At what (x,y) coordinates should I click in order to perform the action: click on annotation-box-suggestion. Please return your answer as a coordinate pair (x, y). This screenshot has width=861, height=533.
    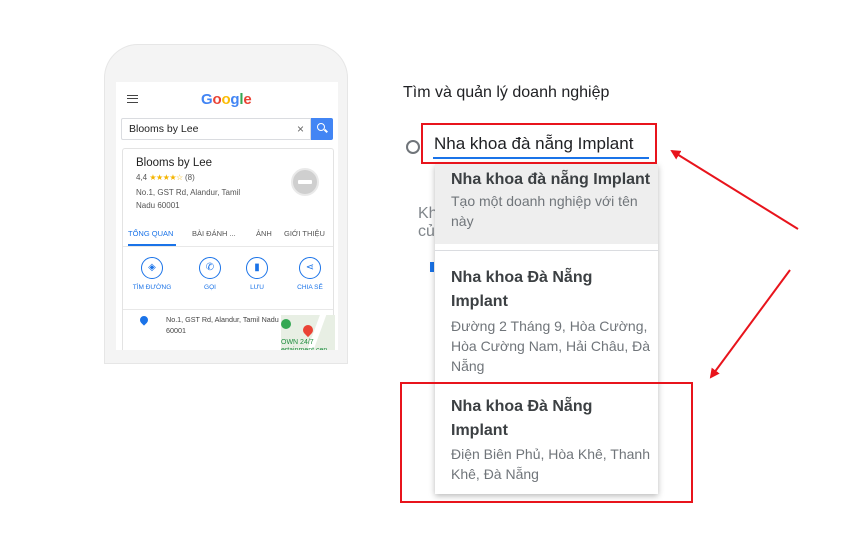
    Looking at the image, I should click on (546, 442).